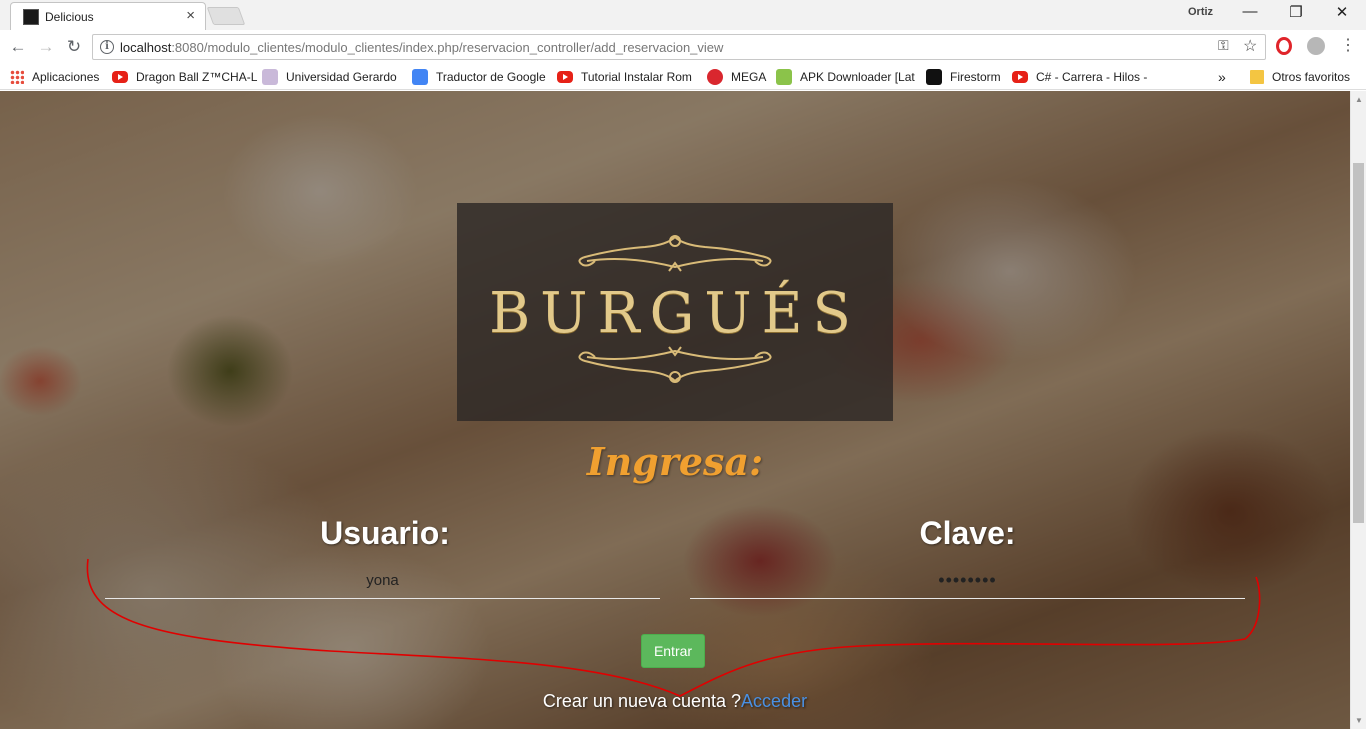 The height and width of the screenshot is (729, 1366). I want to click on mega-icon, so click(715, 77).